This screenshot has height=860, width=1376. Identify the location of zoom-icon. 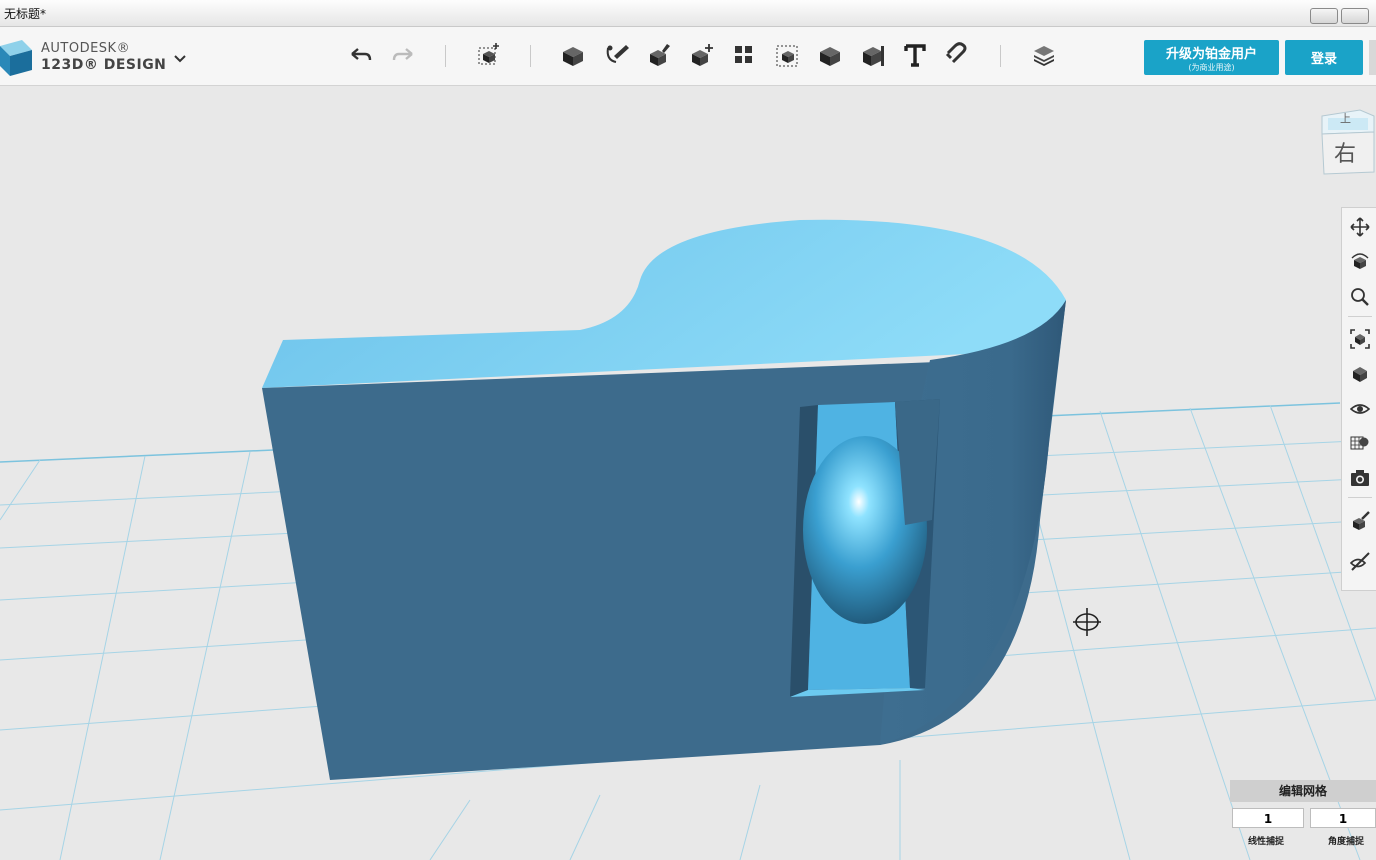
(1360, 297).